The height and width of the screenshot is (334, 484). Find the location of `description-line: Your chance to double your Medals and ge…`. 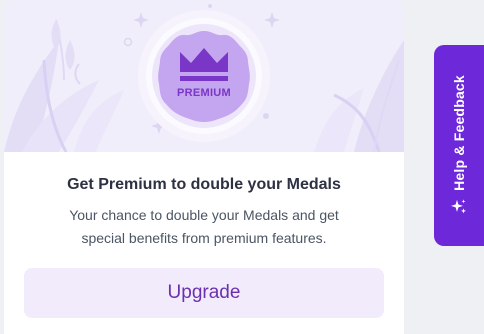

description-line: Your chance to double your Medals and ge… is located at coordinates (204, 215).